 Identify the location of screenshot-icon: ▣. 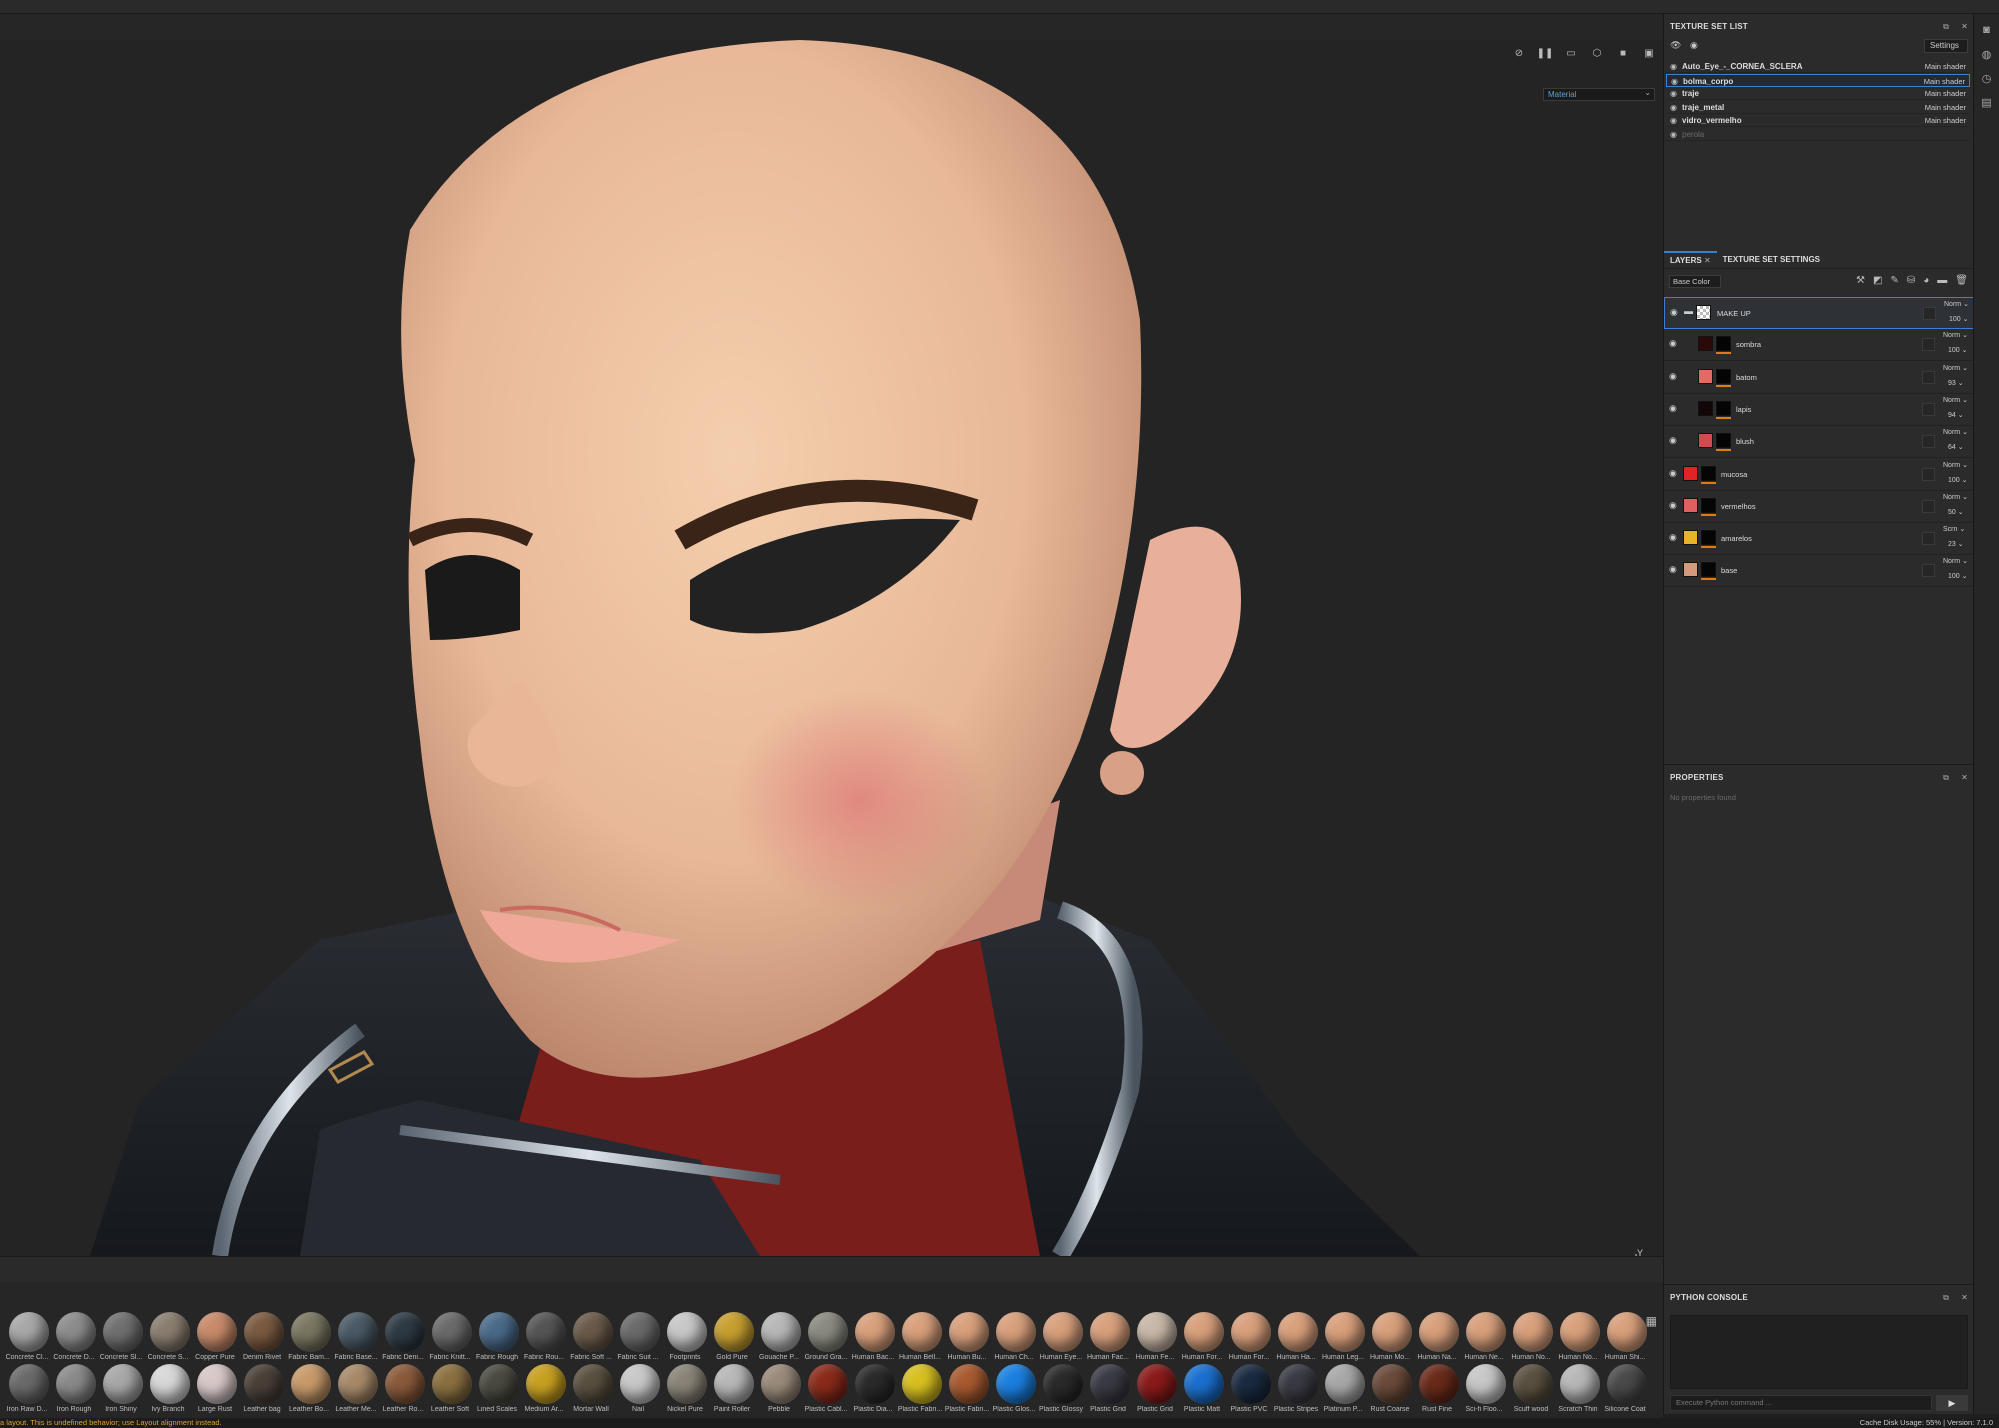
(1649, 53).